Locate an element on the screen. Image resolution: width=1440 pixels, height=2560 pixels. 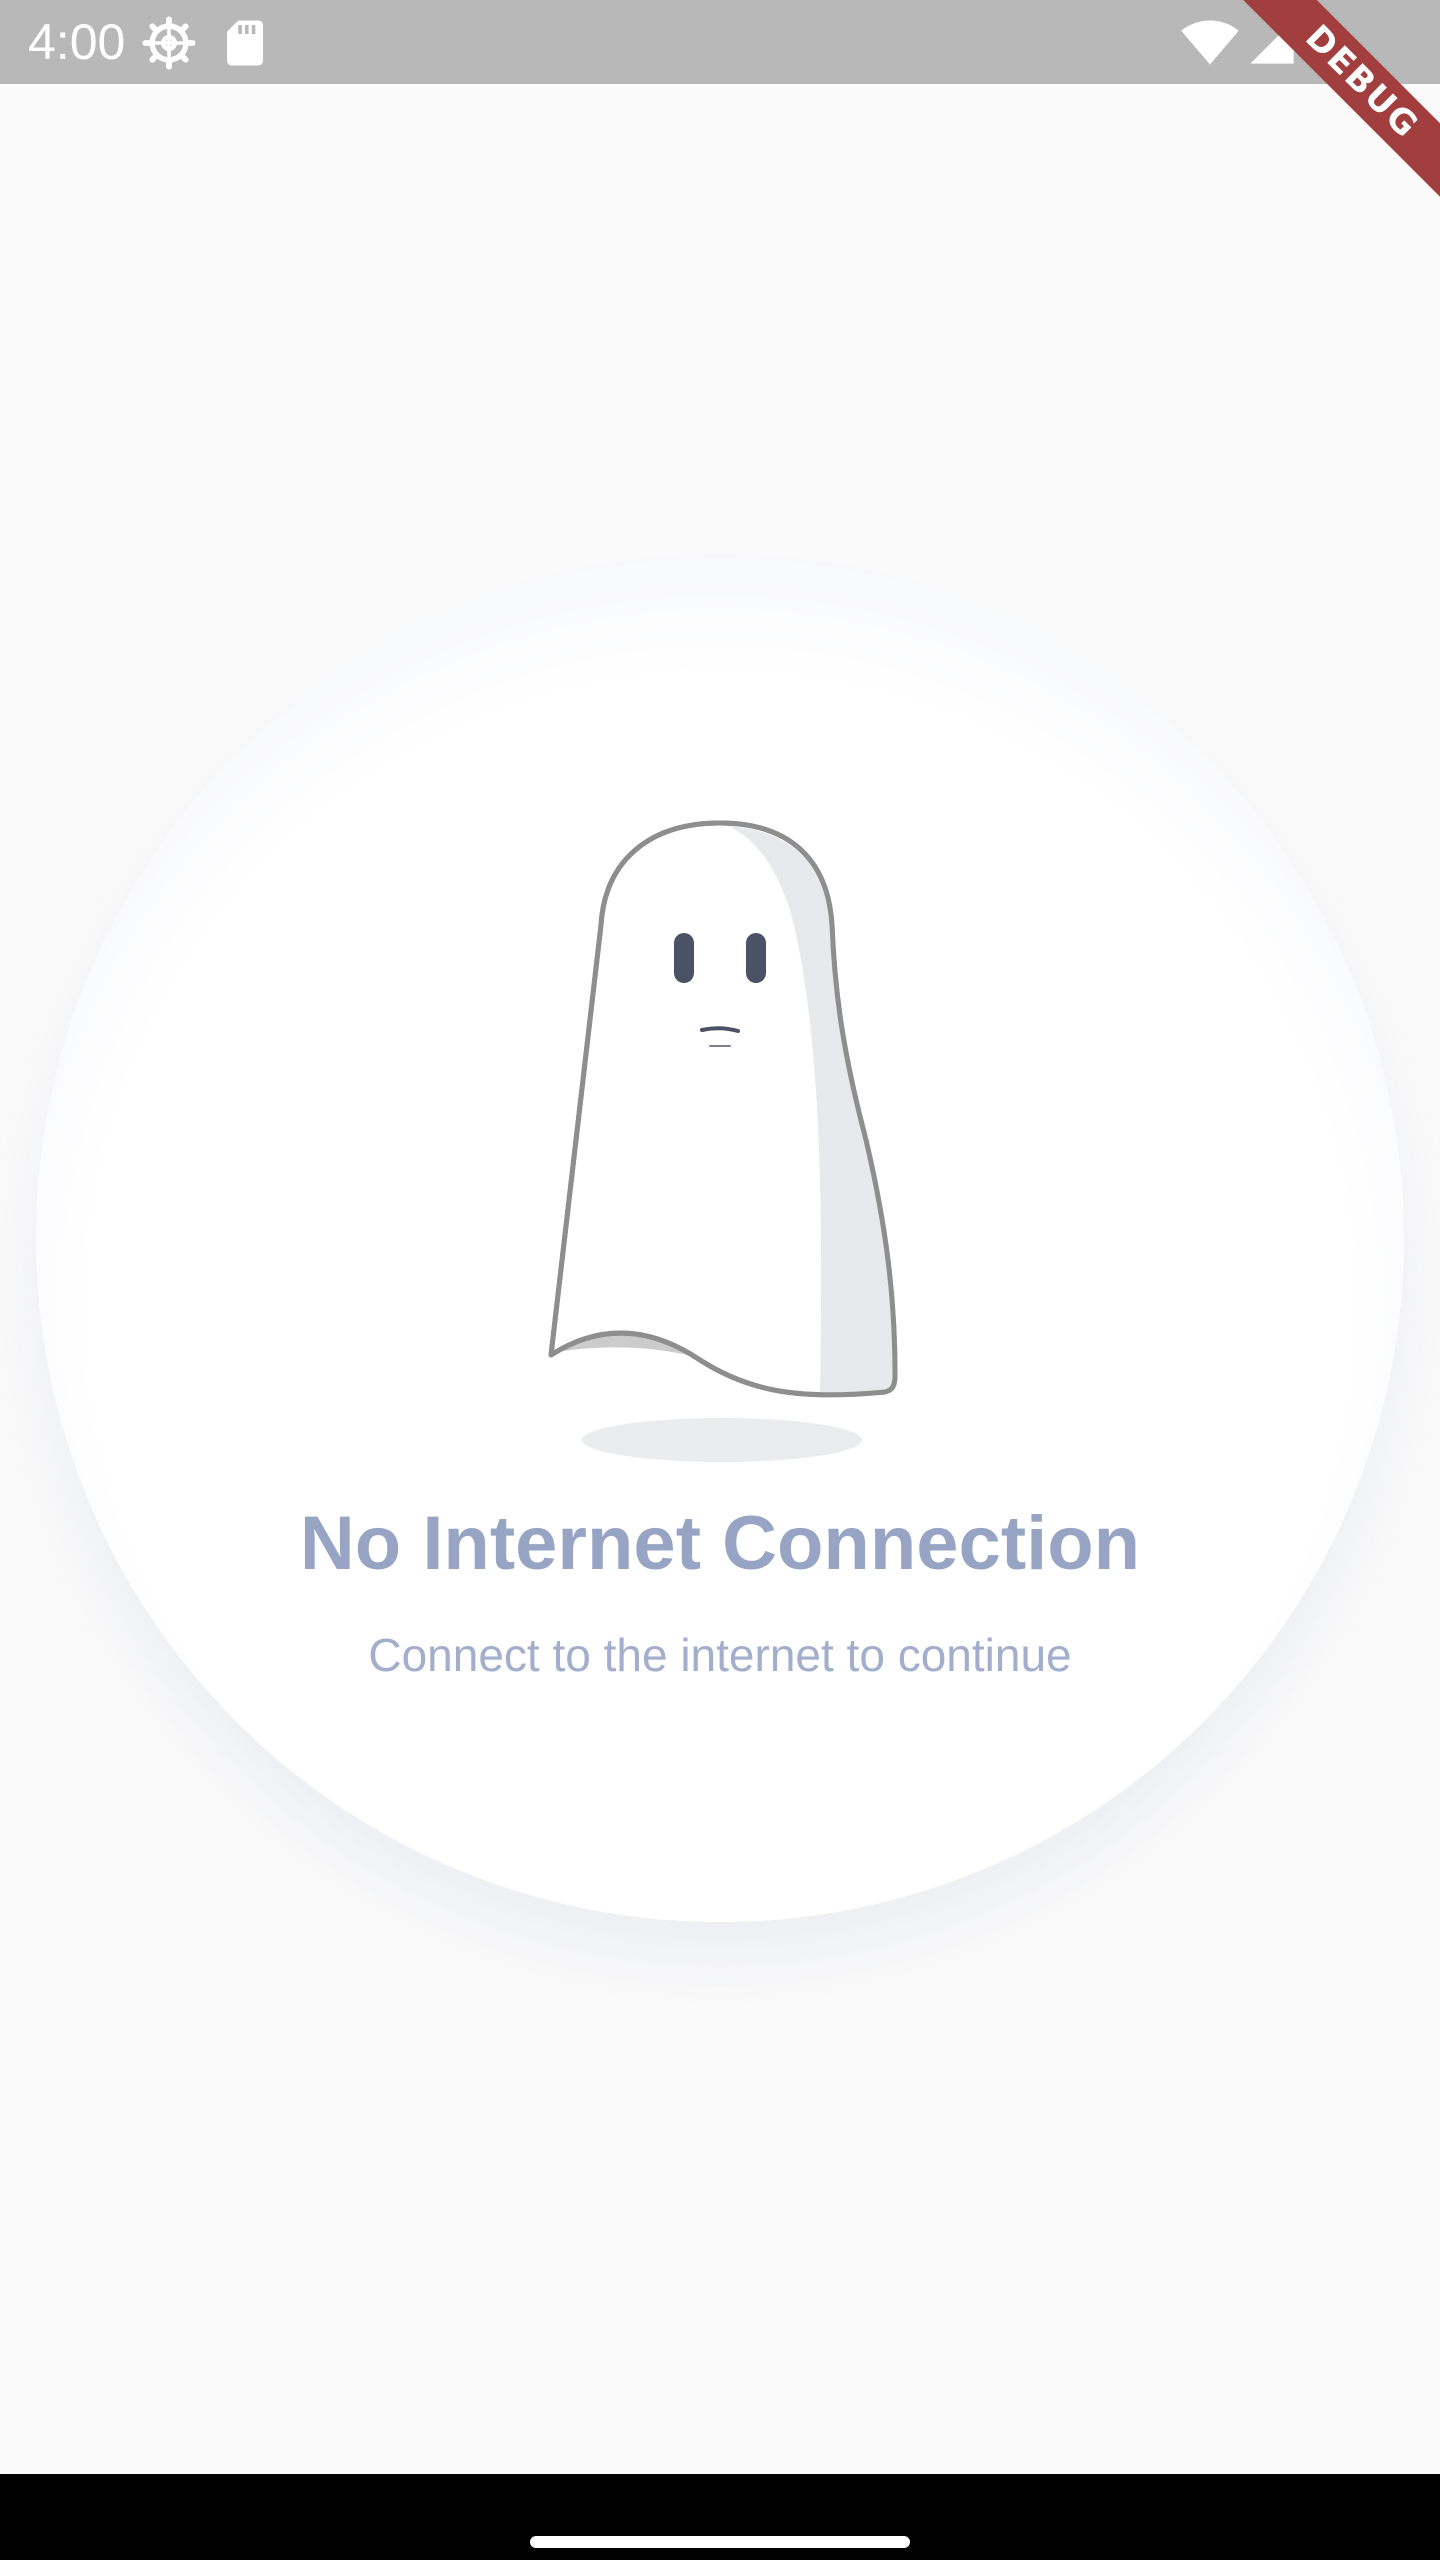
wifi-icon is located at coordinates (1210, 42).